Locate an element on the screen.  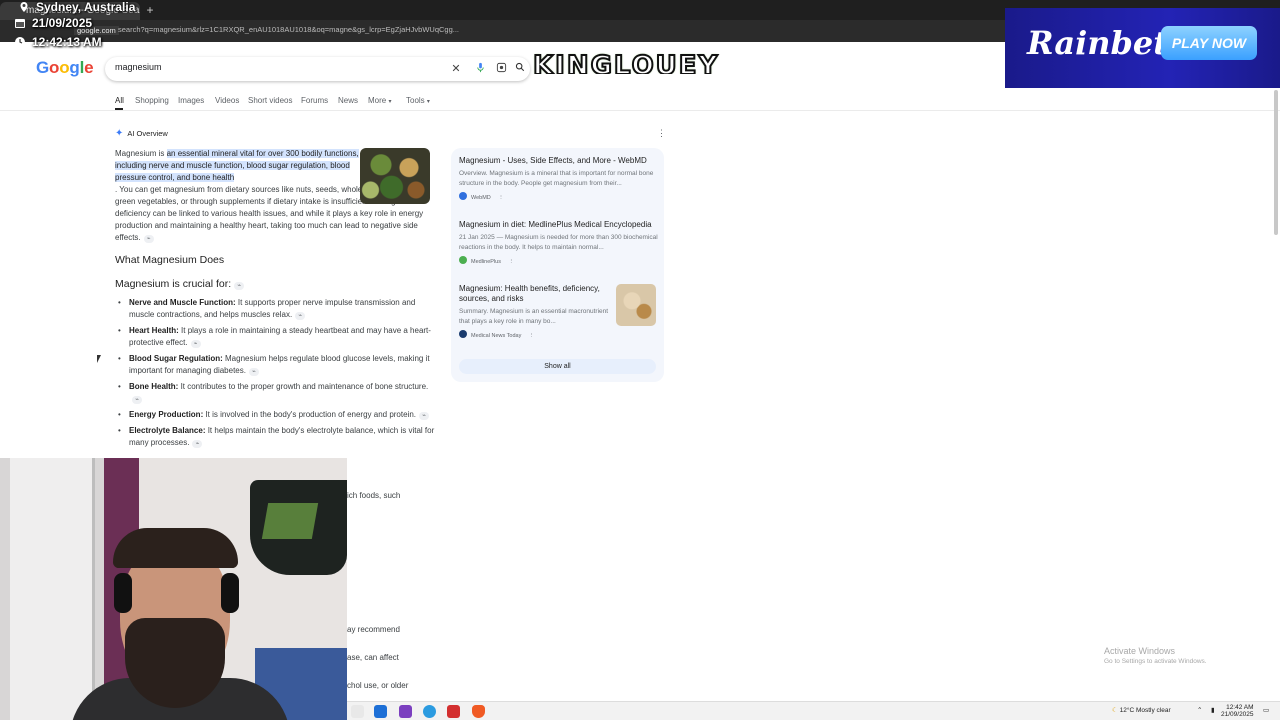
tab-short-videos: Short videos is located at coordinates (270, 100).